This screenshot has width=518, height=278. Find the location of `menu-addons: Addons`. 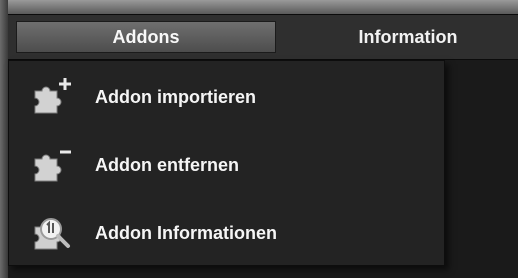

menu-addons: Addons is located at coordinates (146, 37).